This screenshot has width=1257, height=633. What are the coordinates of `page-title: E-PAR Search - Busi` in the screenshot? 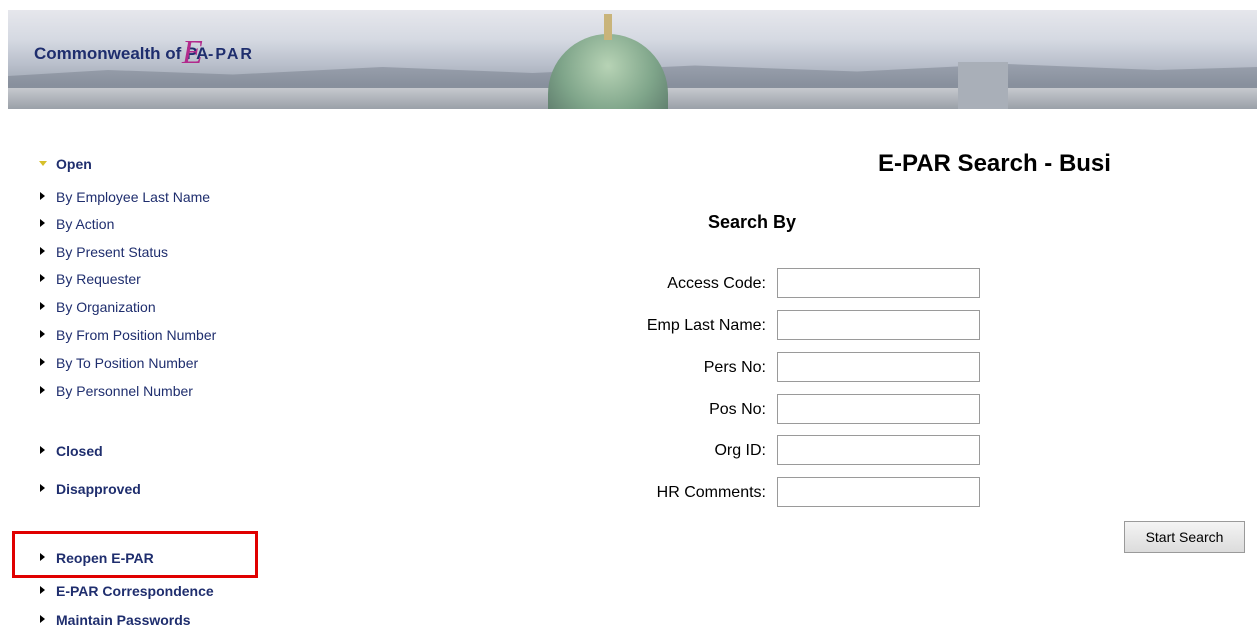 It's located at (994, 163).